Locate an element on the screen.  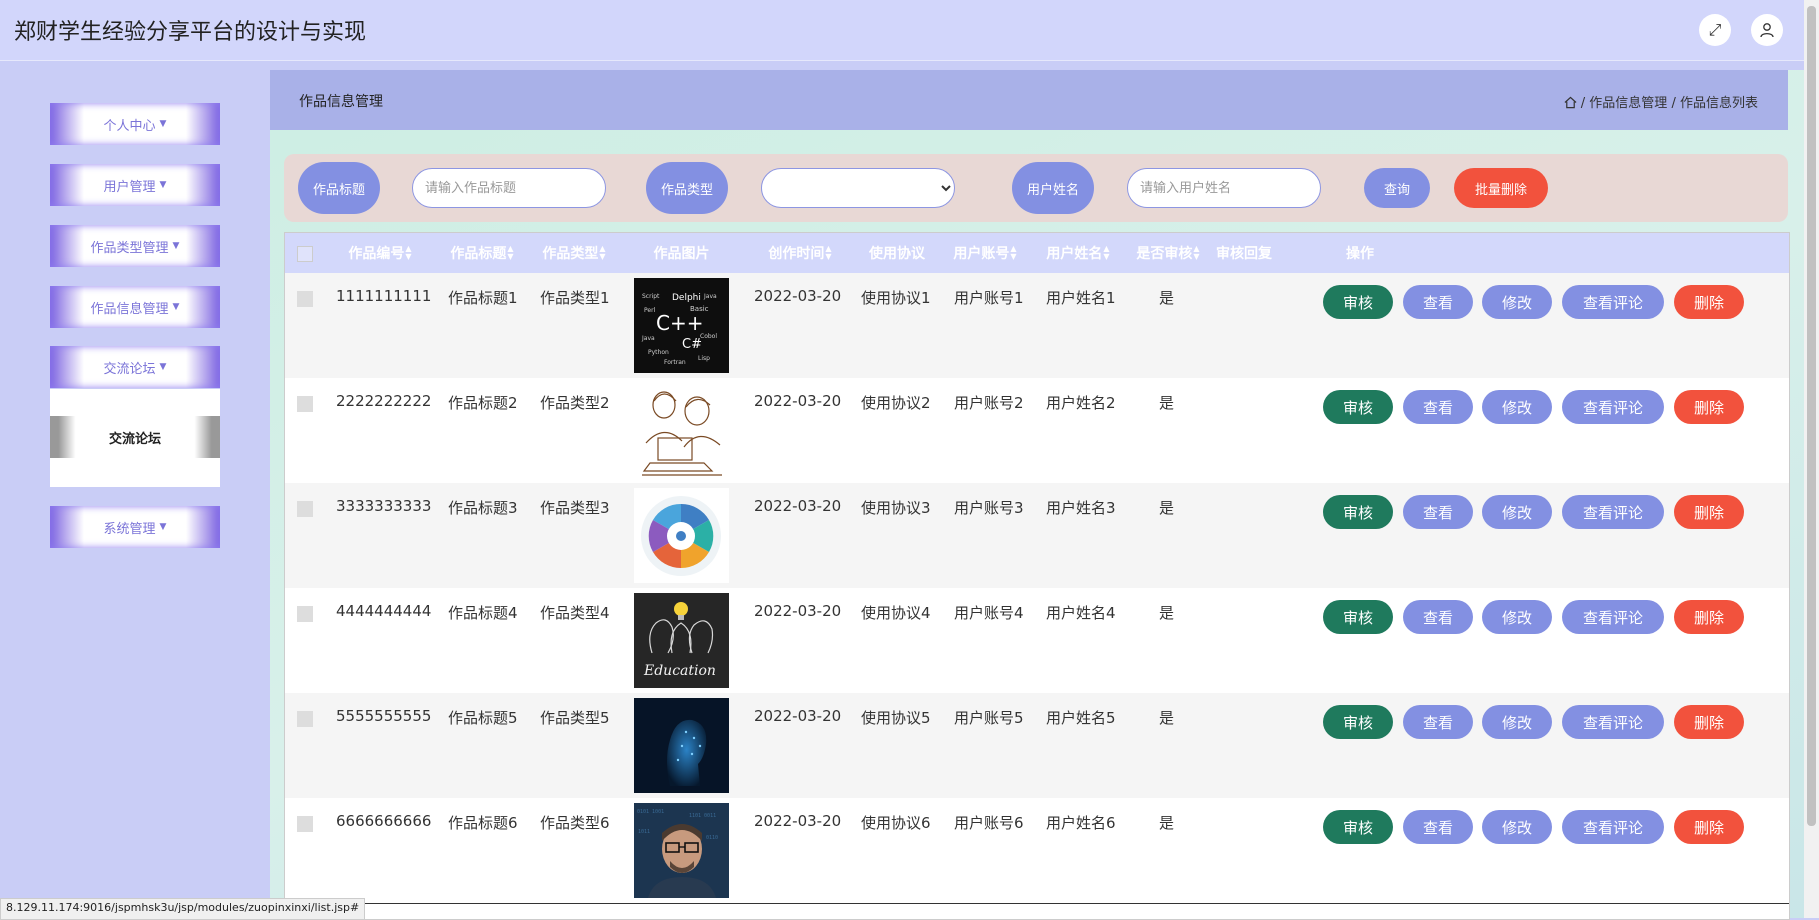
sidebar-item-forum: 交流论坛 ▼ is located at coordinates (135, 367).